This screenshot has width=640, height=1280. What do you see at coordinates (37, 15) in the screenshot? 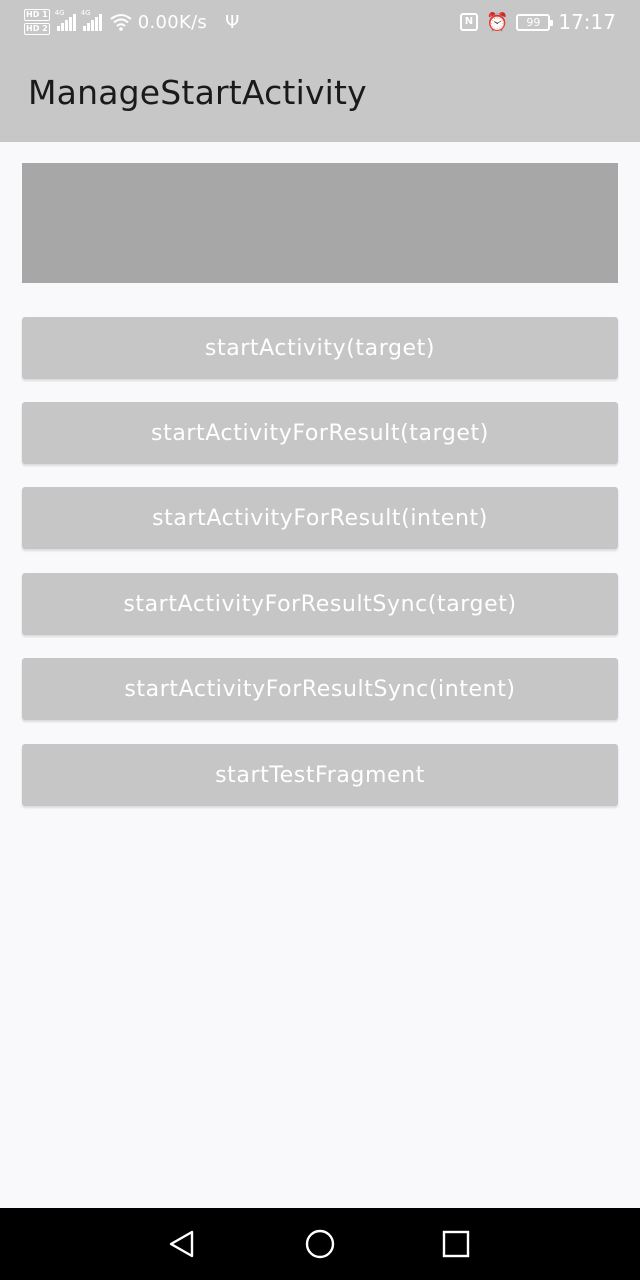
I see `hd-badge-1: HD 1` at bounding box center [37, 15].